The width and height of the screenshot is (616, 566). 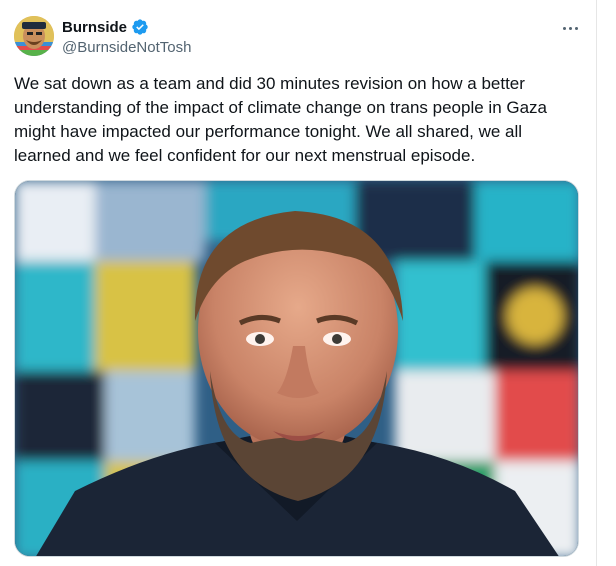 I want to click on display-name: Burnside, so click(x=94, y=27).